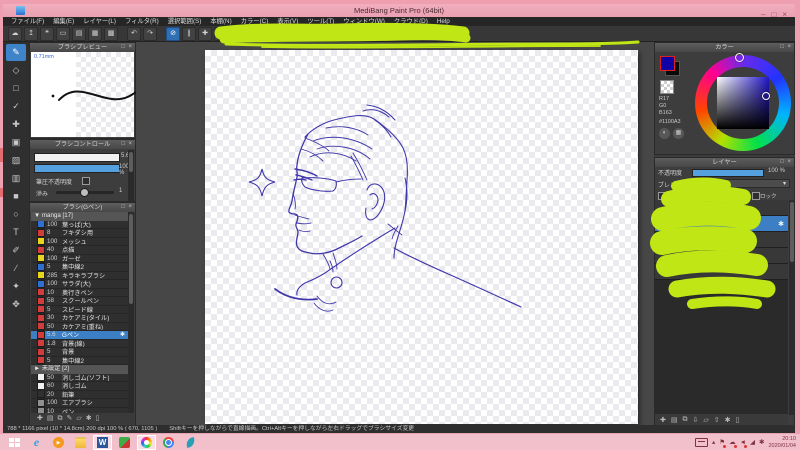  I want to click on comment-icon: ❝, so click(47, 33).